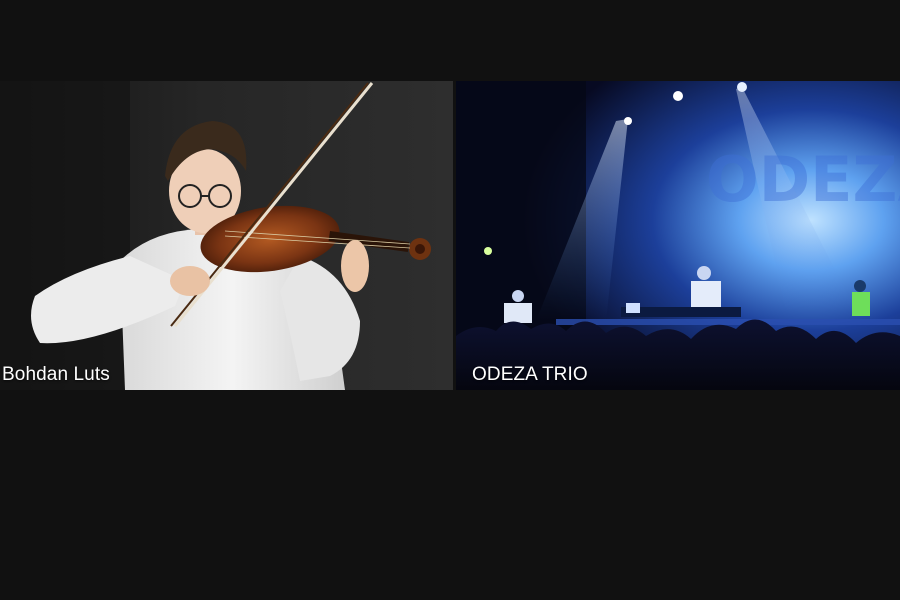 The image size is (900, 600). Describe the element at coordinates (56, 374) in the screenshot. I see `artist-name-label: Bohdan Luts` at that location.